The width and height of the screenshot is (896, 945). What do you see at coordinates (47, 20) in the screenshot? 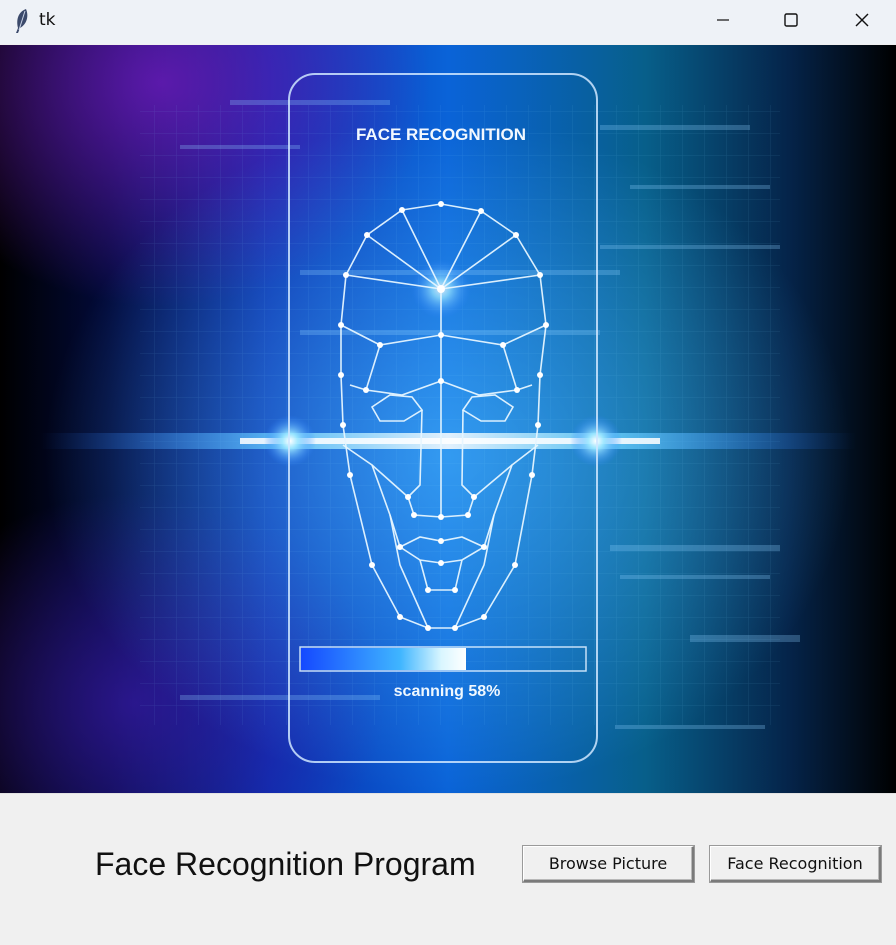
I see `window-title: tk` at bounding box center [47, 20].